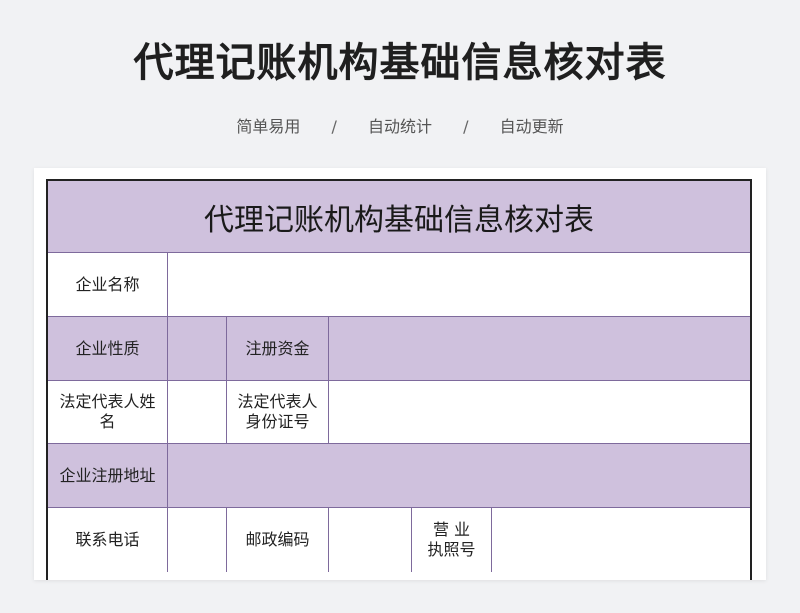  Describe the element at coordinates (459, 475) in the screenshot. I see `registered-address-input` at that location.